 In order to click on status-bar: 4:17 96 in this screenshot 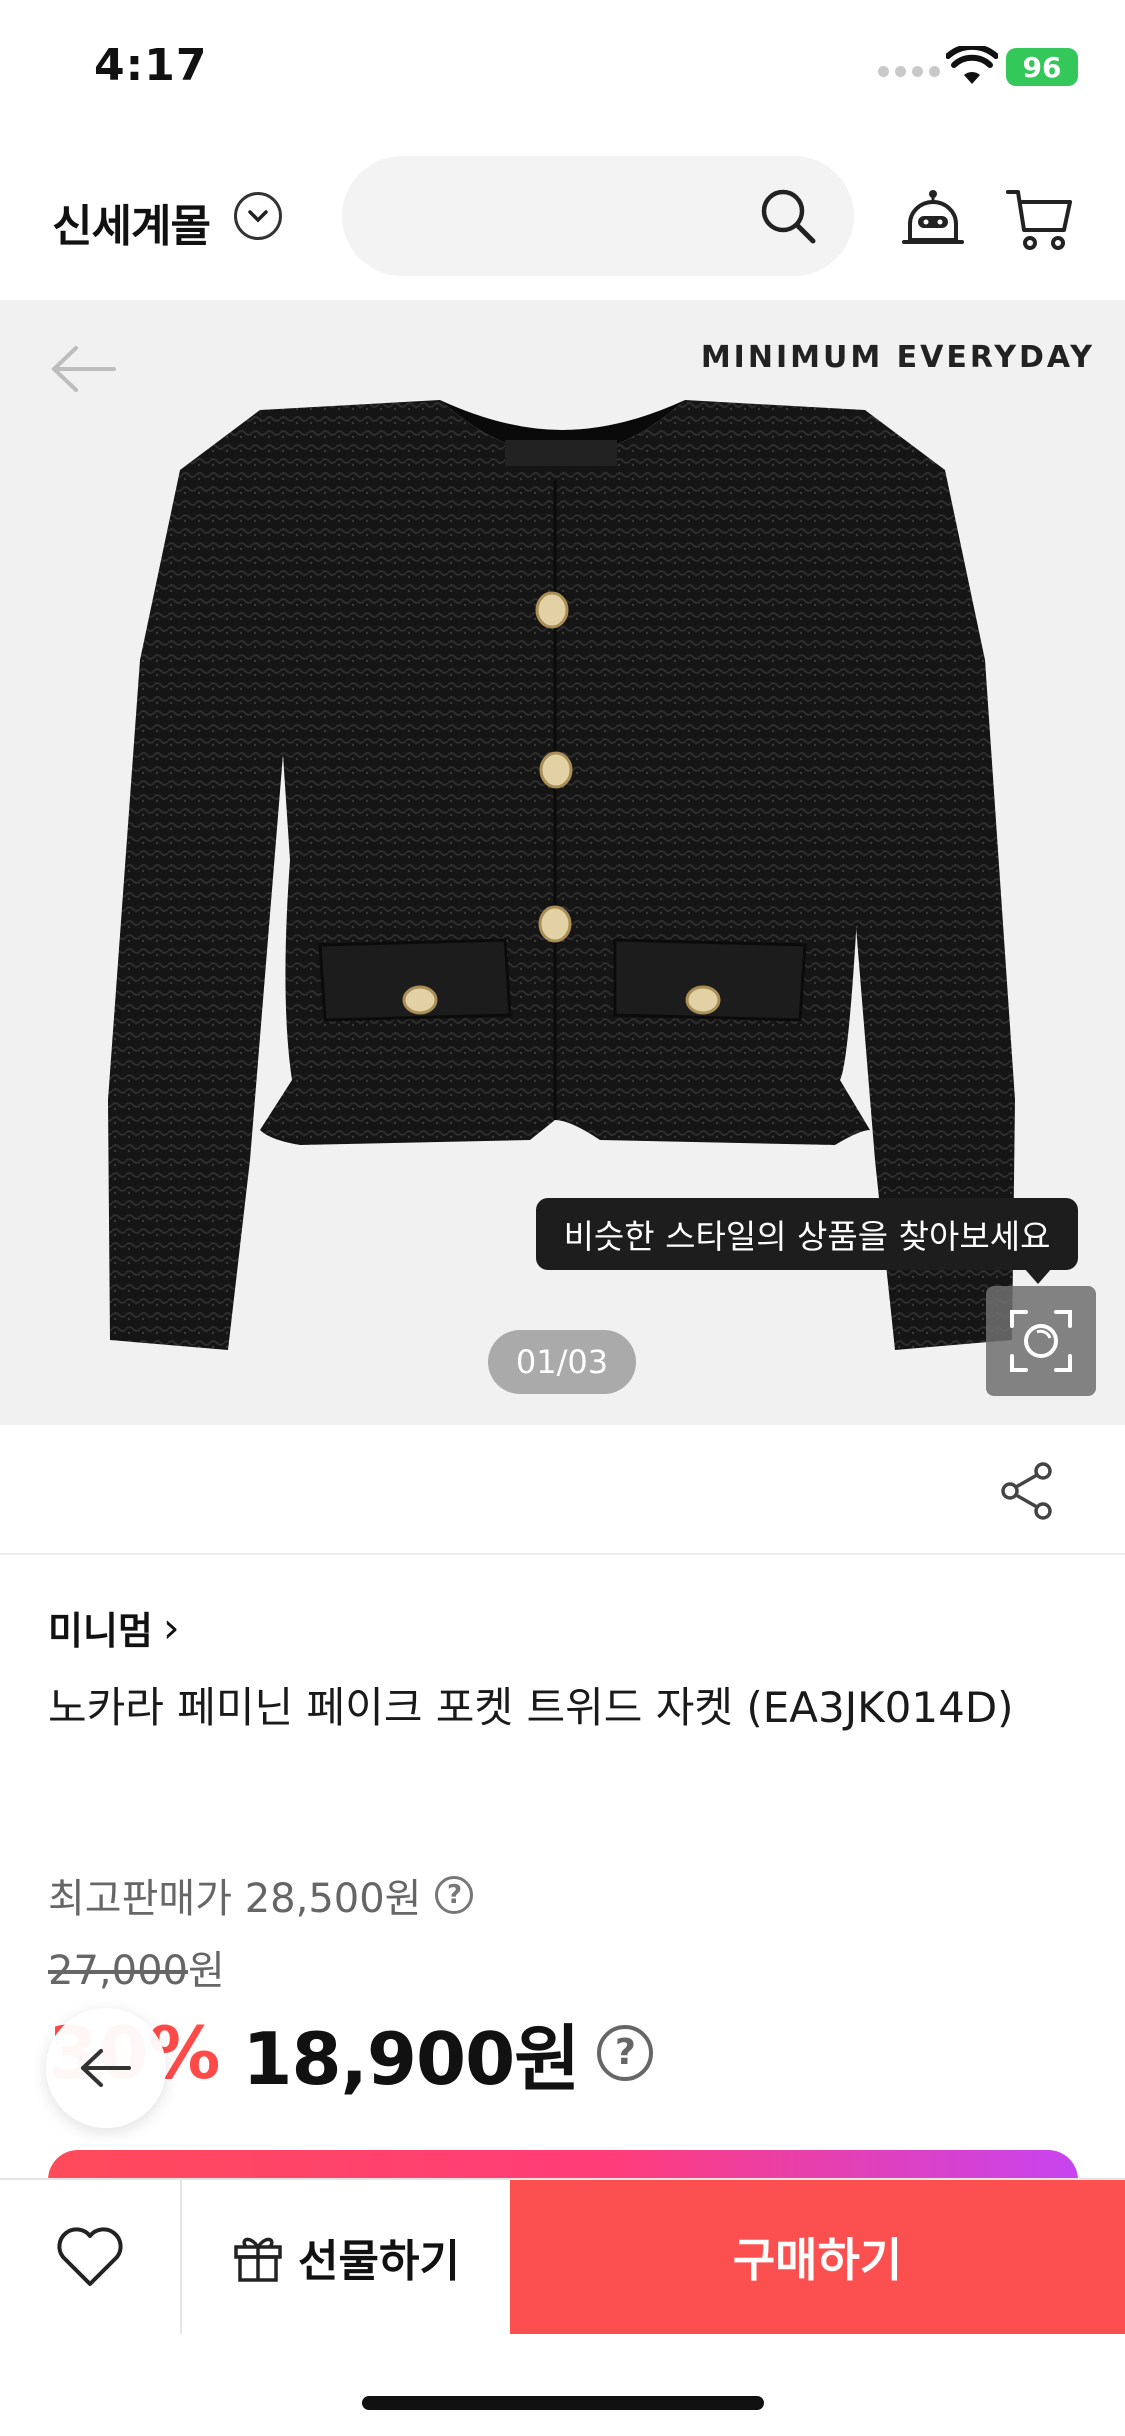, I will do `click(562, 70)`.